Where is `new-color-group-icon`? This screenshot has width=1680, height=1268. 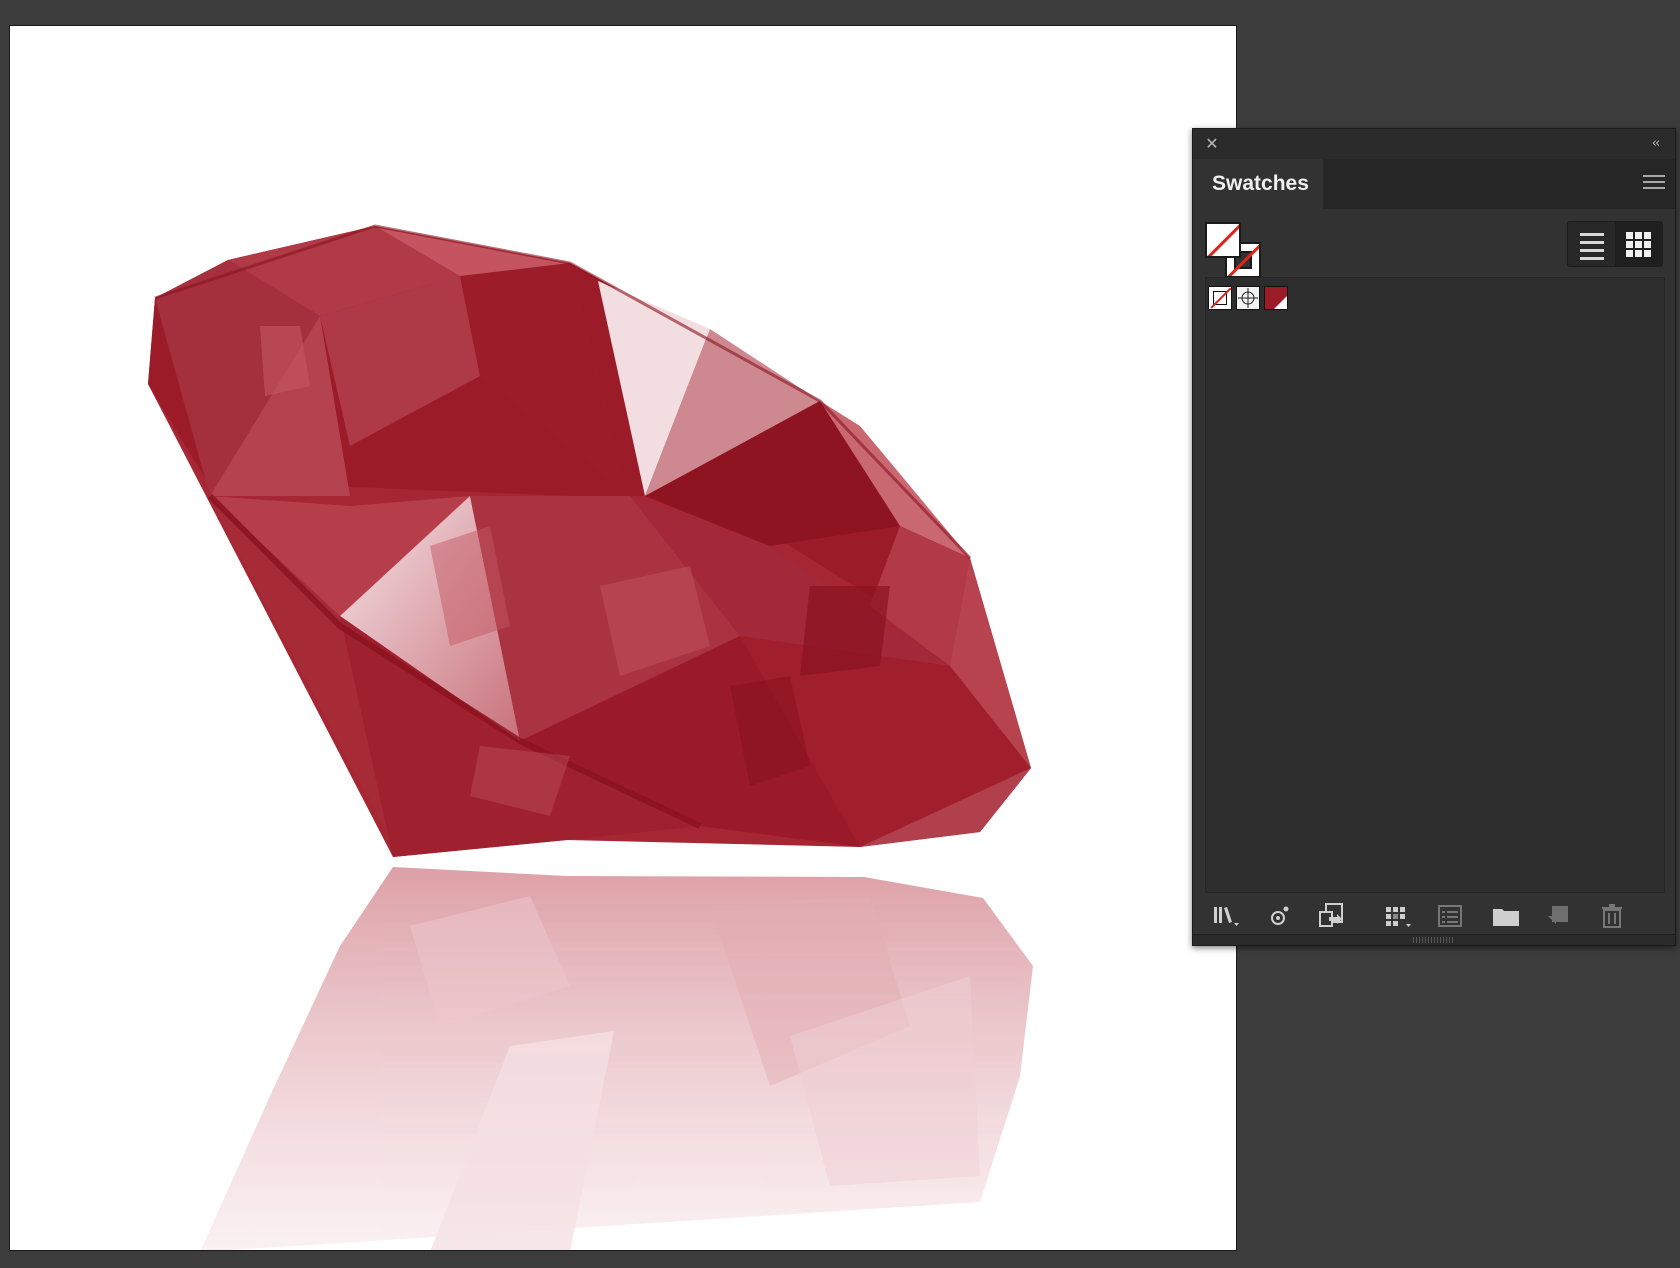
new-color-group-icon is located at coordinates (1450, 916).